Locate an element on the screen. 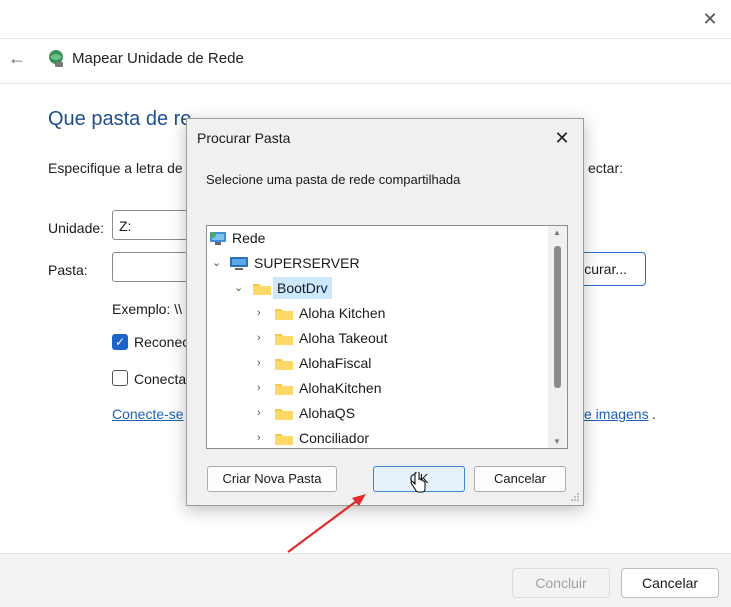 The height and width of the screenshot is (607, 731). tree-item-conciliador: › Conciliador is located at coordinates (377, 437).